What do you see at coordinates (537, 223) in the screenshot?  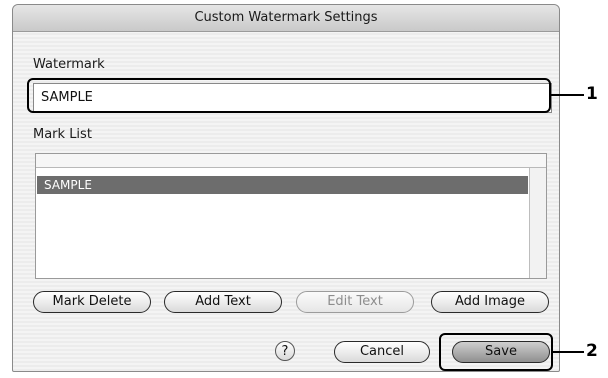 I see `list-scrollbar` at bounding box center [537, 223].